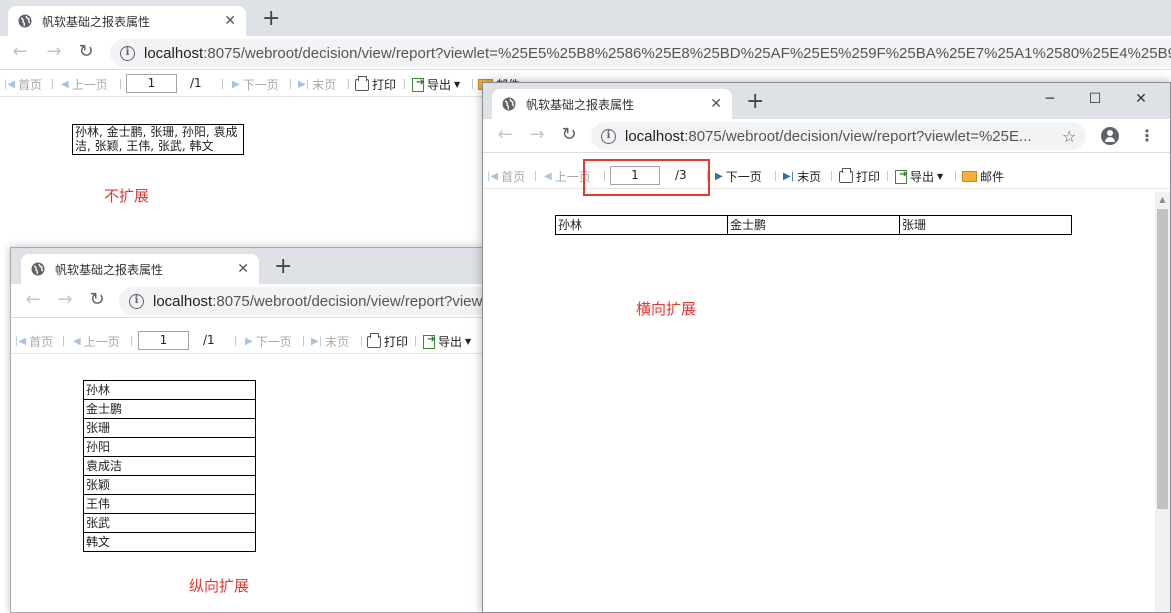  What do you see at coordinates (362, 83) in the screenshot?
I see `printer-icon` at bounding box center [362, 83].